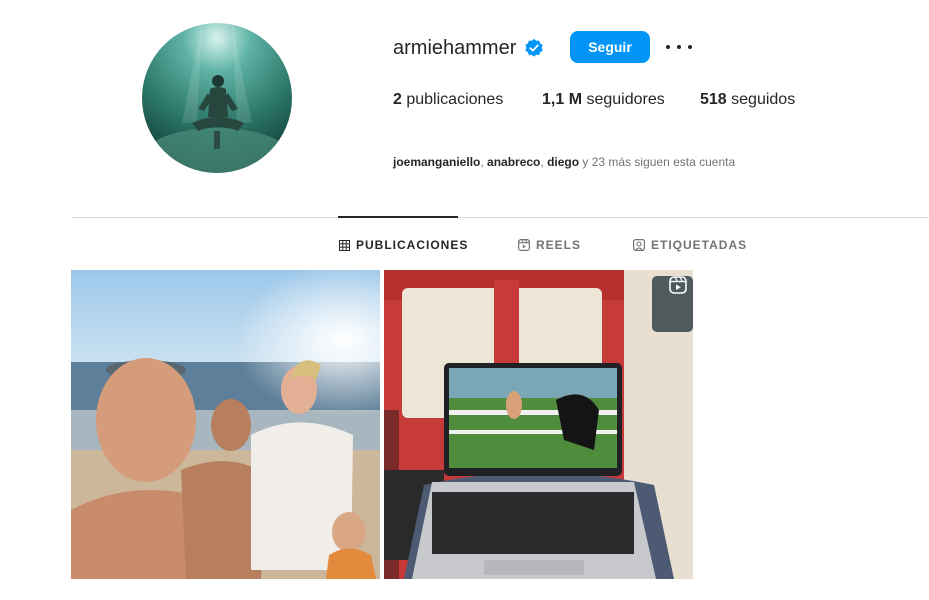 Image resolution: width=929 pixels, height=600 pixels. I want to click on following-count: 518 seguidos, so click(747, 100).